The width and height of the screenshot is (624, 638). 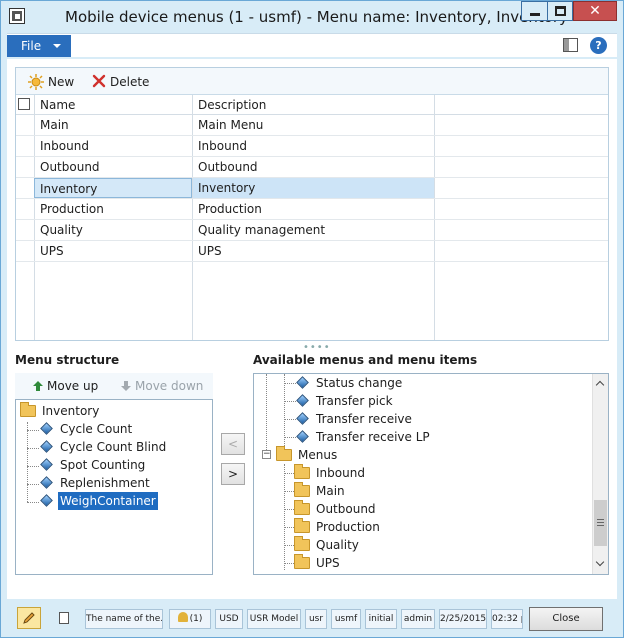 What do you see at coordinates (61, 82) in the screenshot?
I see `new-label: New` at bounding box center [61, 82].